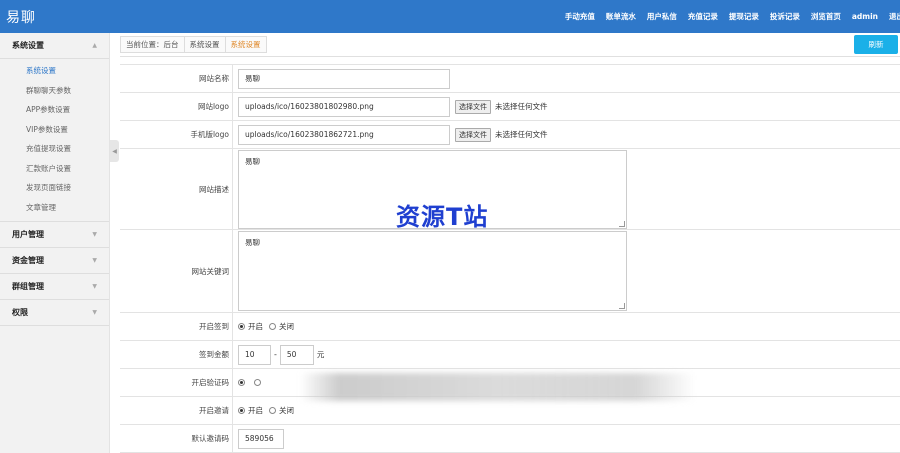 Image resolution: width=900 pixels, height=453 pixels. Describe the element at coordinates (54, 46) in the screenshot. I see `sidebar-group-system: 系统设置 ▲` at that location.